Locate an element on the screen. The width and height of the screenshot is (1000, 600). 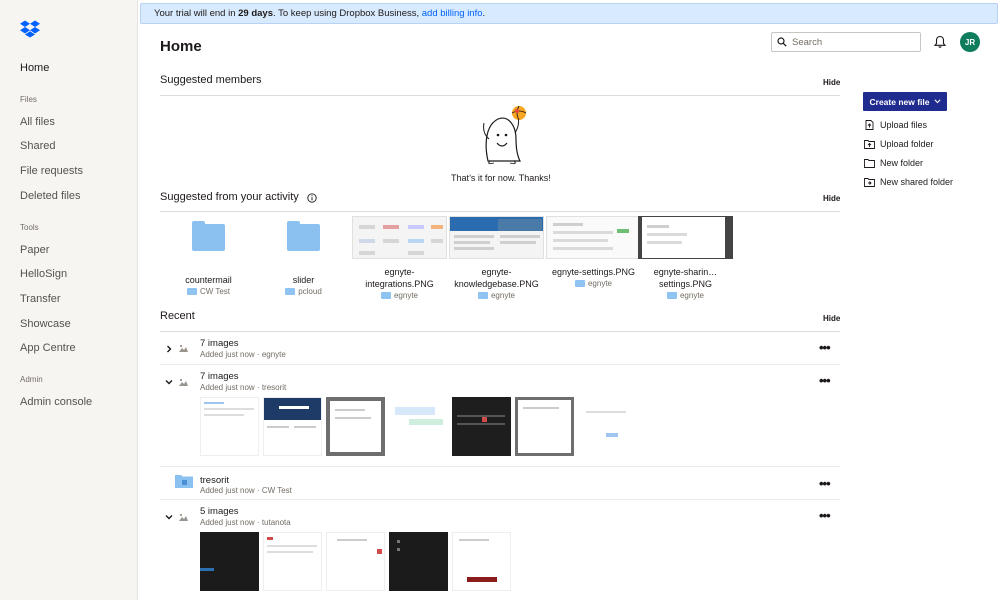
sidebar-item-deleted-files: Deleted files is located at coordinates (50, 196).